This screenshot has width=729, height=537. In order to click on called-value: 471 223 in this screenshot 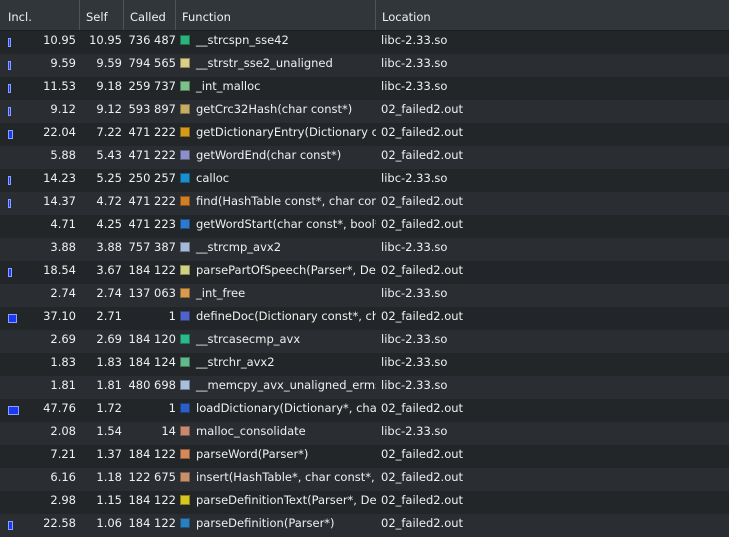, I will do `click(152, 224)`.